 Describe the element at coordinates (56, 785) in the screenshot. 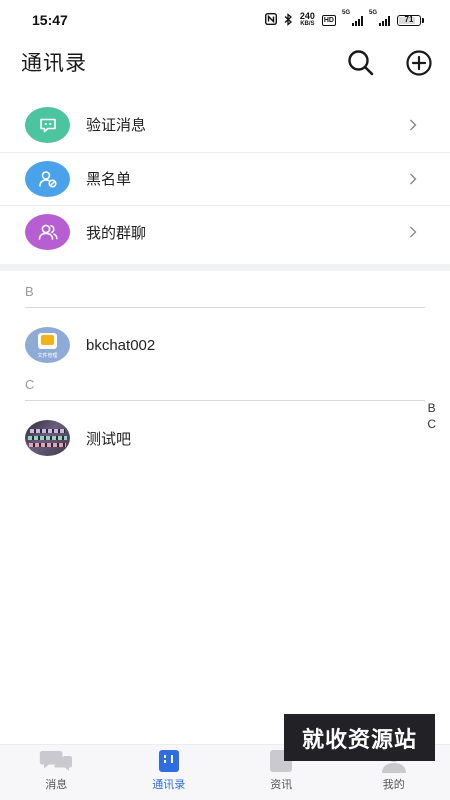

I see `nav-label: 消息` at that location.